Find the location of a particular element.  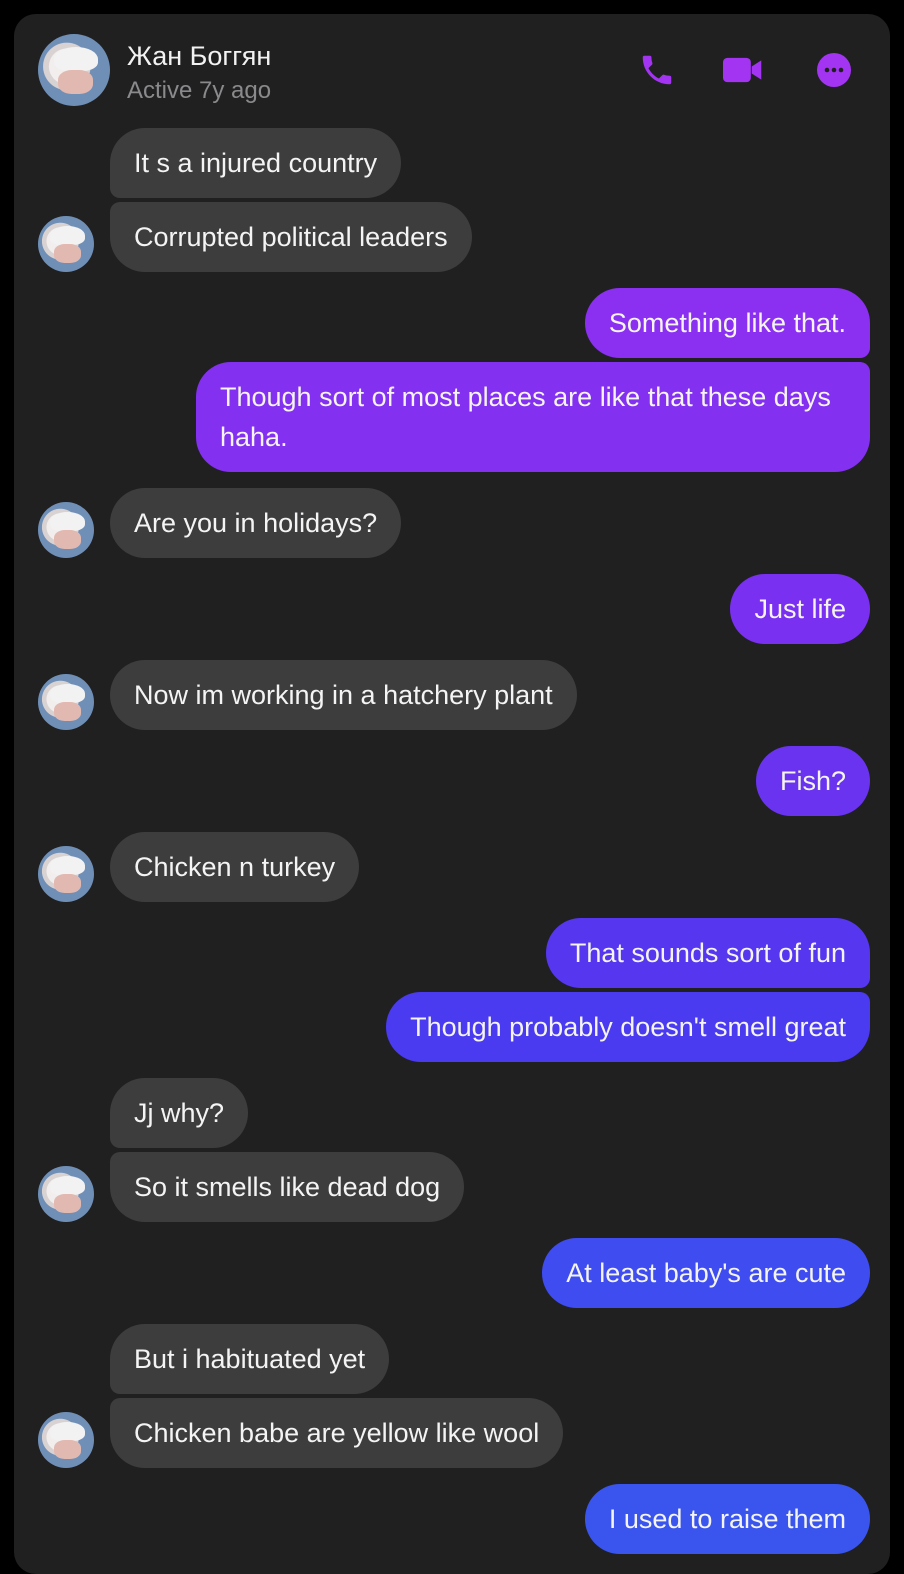

message-incoming: It s a injured country is located at coordinates (256, 163).